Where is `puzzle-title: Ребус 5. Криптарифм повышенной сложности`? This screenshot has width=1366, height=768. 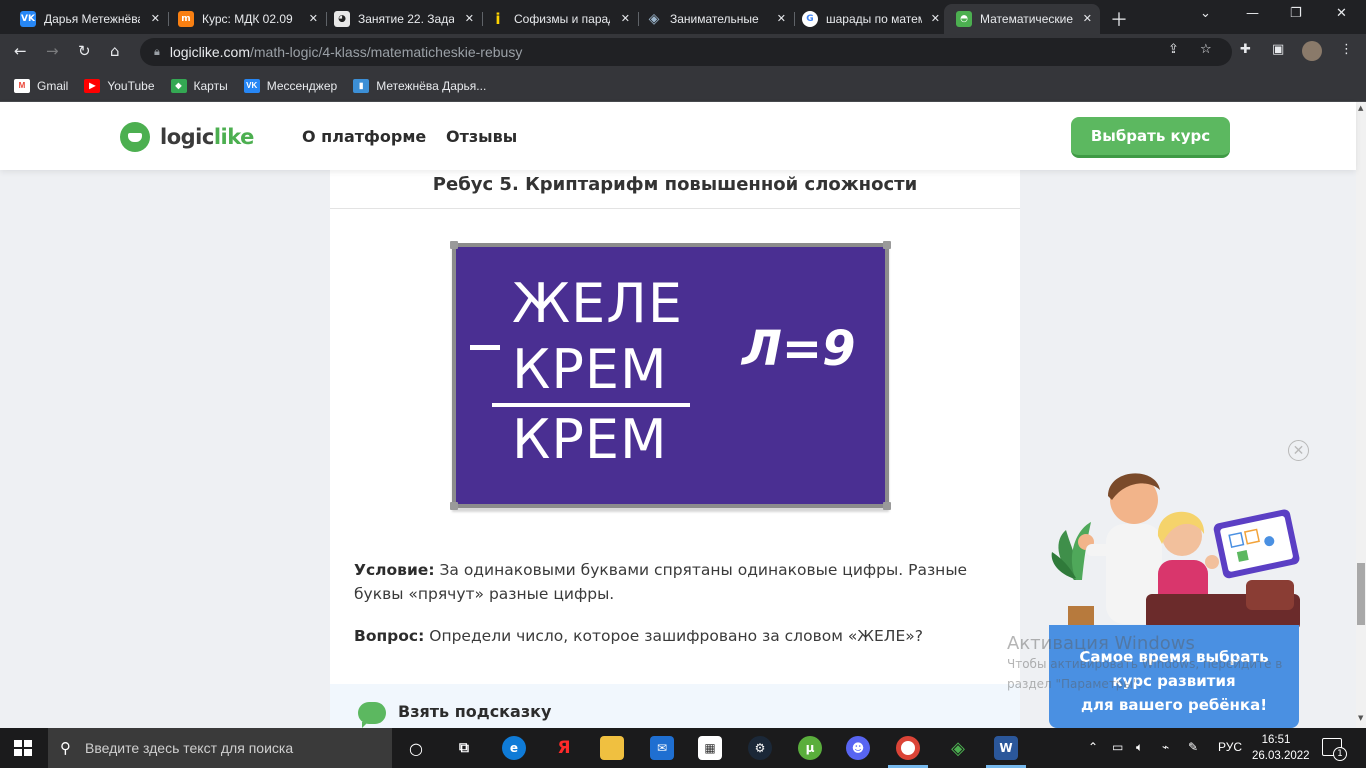 puzzle-title: Ребус 5. Криптарифм повышенной сложности is located at coordinates (675, 184).